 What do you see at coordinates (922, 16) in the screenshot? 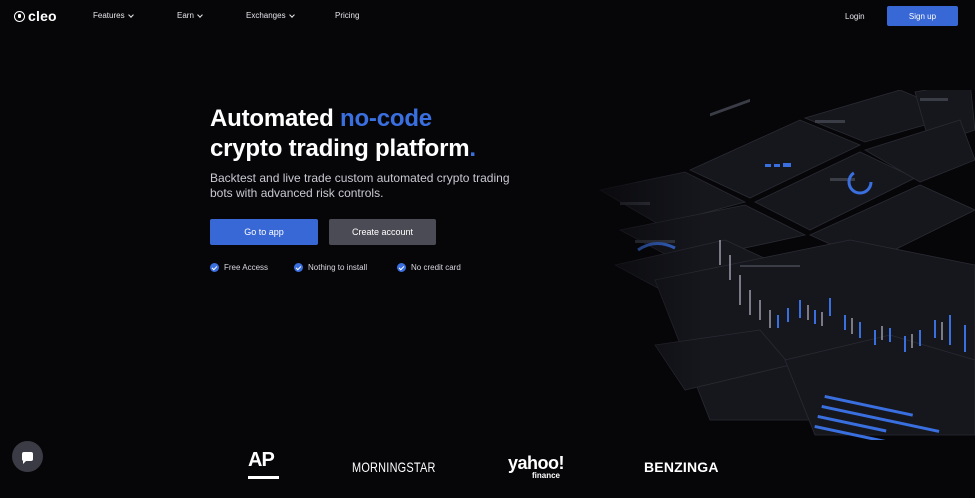
I see `signup-button: Sign up` at bounding box center [922, 16].